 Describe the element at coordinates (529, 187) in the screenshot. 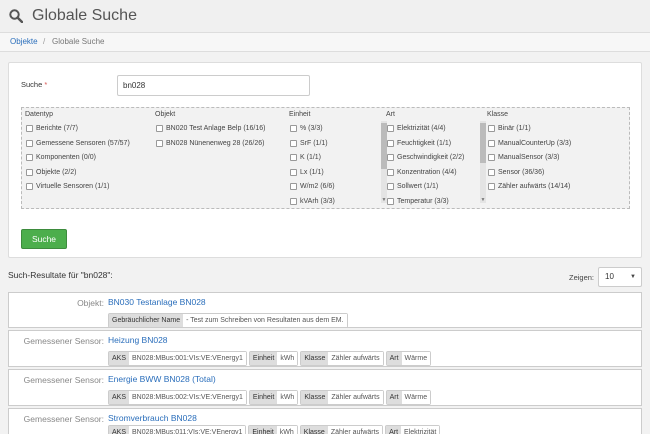

I see `filter-option: Zähler aufwärts (14/14)` at that location.